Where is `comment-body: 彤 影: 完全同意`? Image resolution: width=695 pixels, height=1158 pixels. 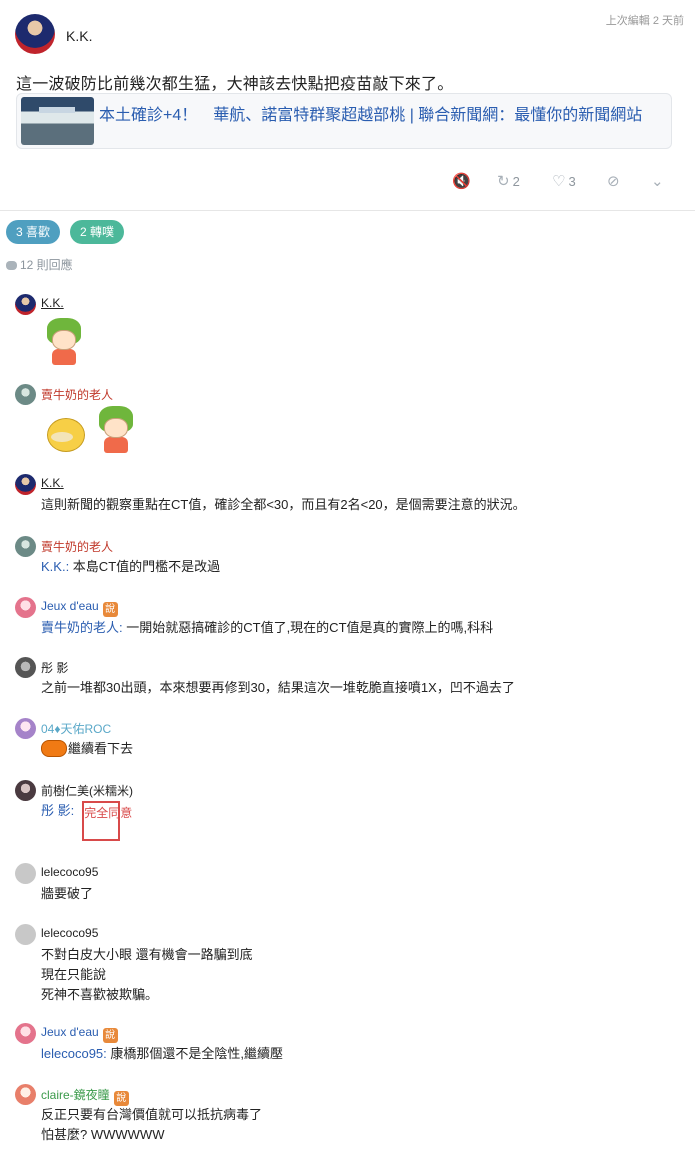 comment-body: 彤 影: 完全同意 is located at coordinates (86, 821).